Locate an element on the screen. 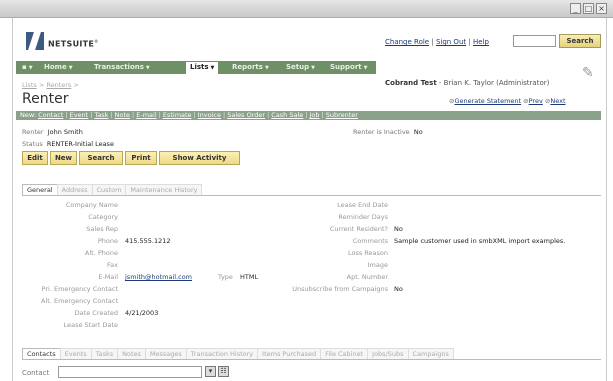 The height and width of the screenshot is (381, 613). select-dropdown-icon: ▾ is located at coordinates (210, 371).